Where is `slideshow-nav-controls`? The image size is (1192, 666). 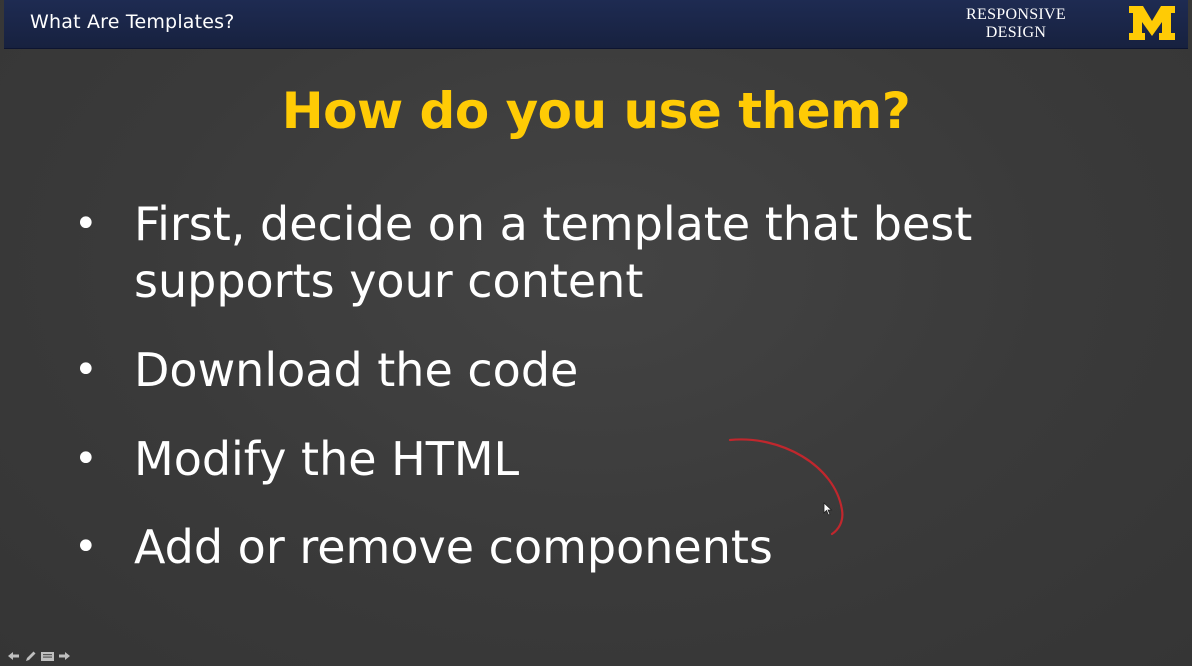 slideshow-nav-controls is located at coordinates (39, 656).